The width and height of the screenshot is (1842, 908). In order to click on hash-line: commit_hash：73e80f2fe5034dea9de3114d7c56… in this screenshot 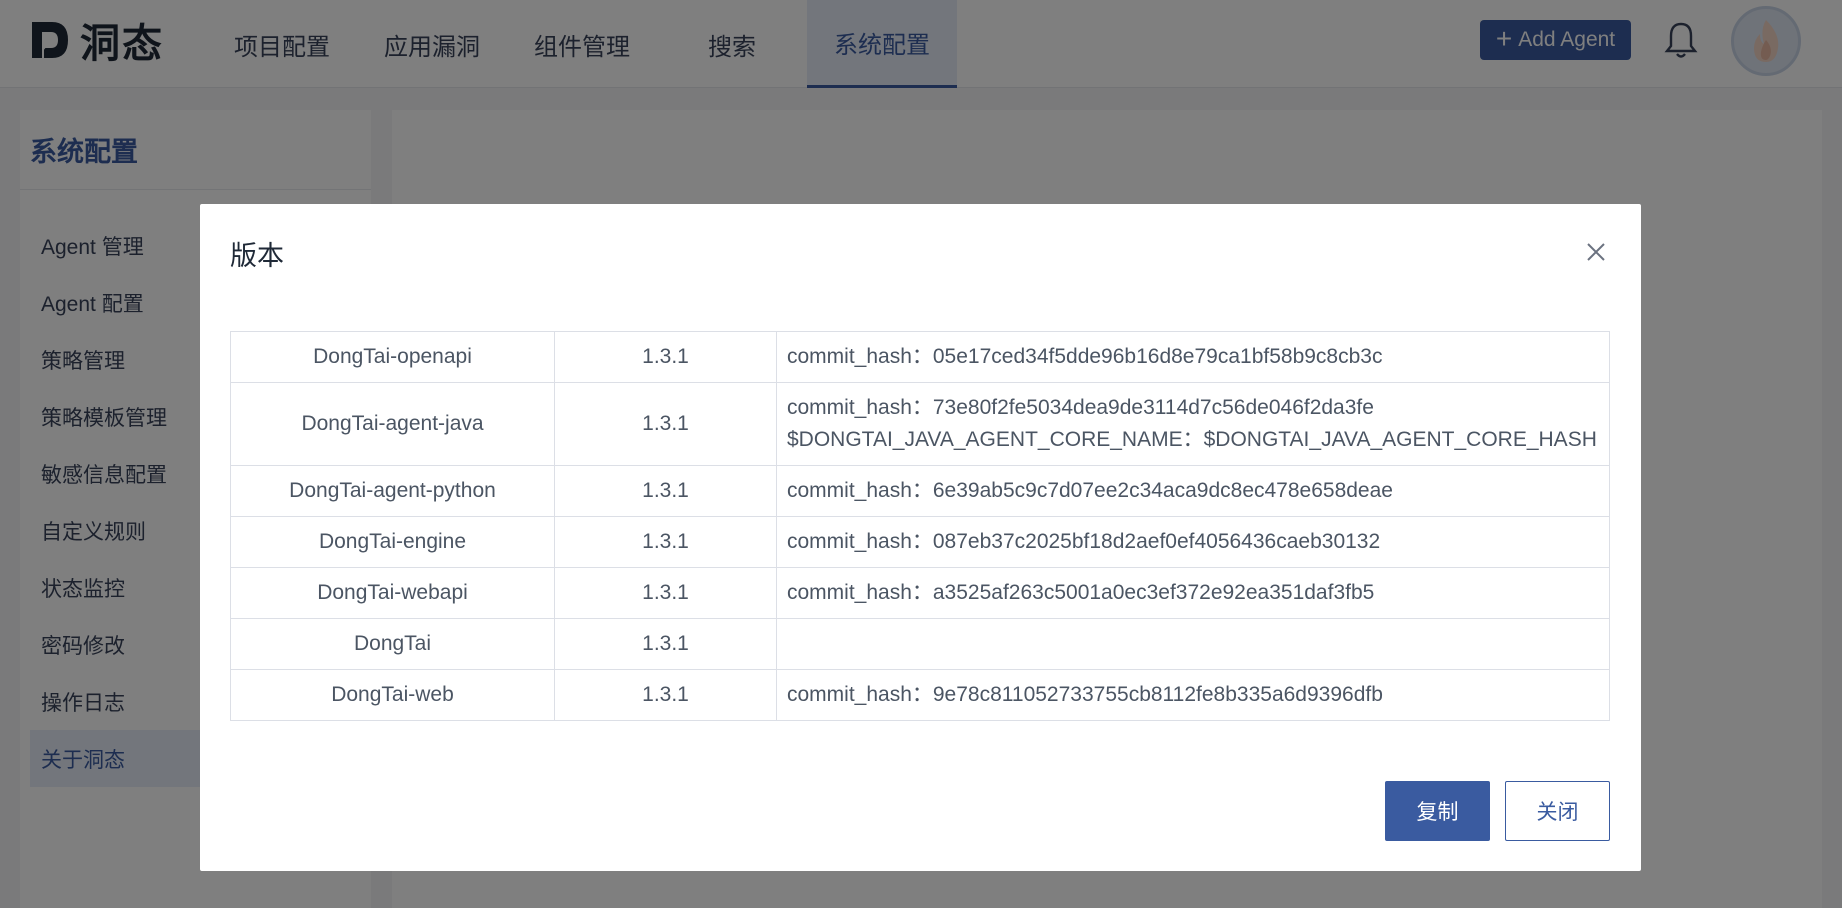, I will do `click(1080, 407)`.